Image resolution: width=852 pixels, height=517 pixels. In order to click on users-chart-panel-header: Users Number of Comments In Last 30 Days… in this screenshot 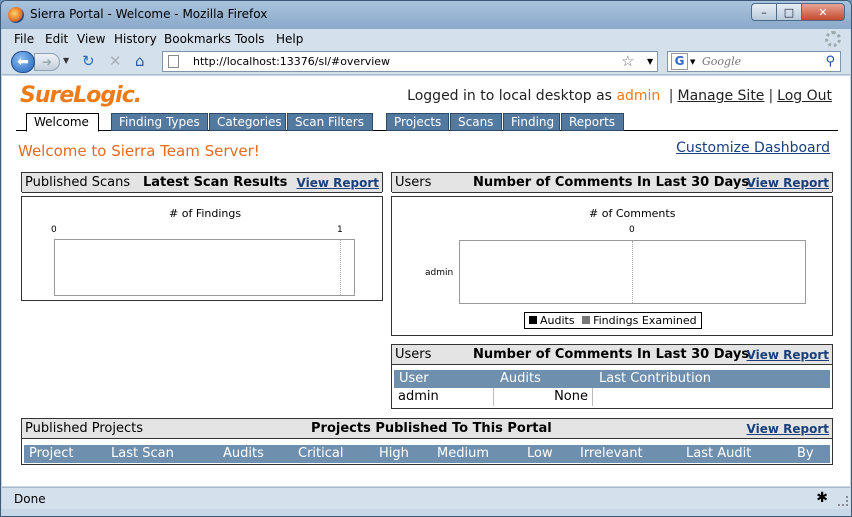, I will do `click(612, 182)`.